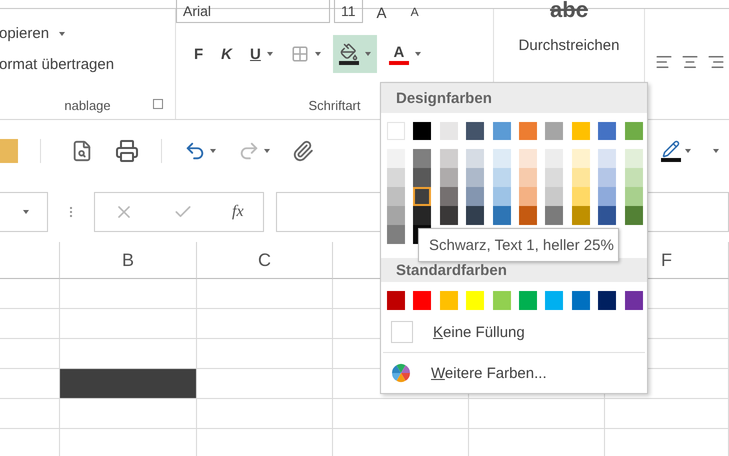 This screenshot has height=456, width=729. What do you see at coordinates (569, 11) in the screenshot?
I see `strikethrough-icon: abc` at bounding box center [569, 11].